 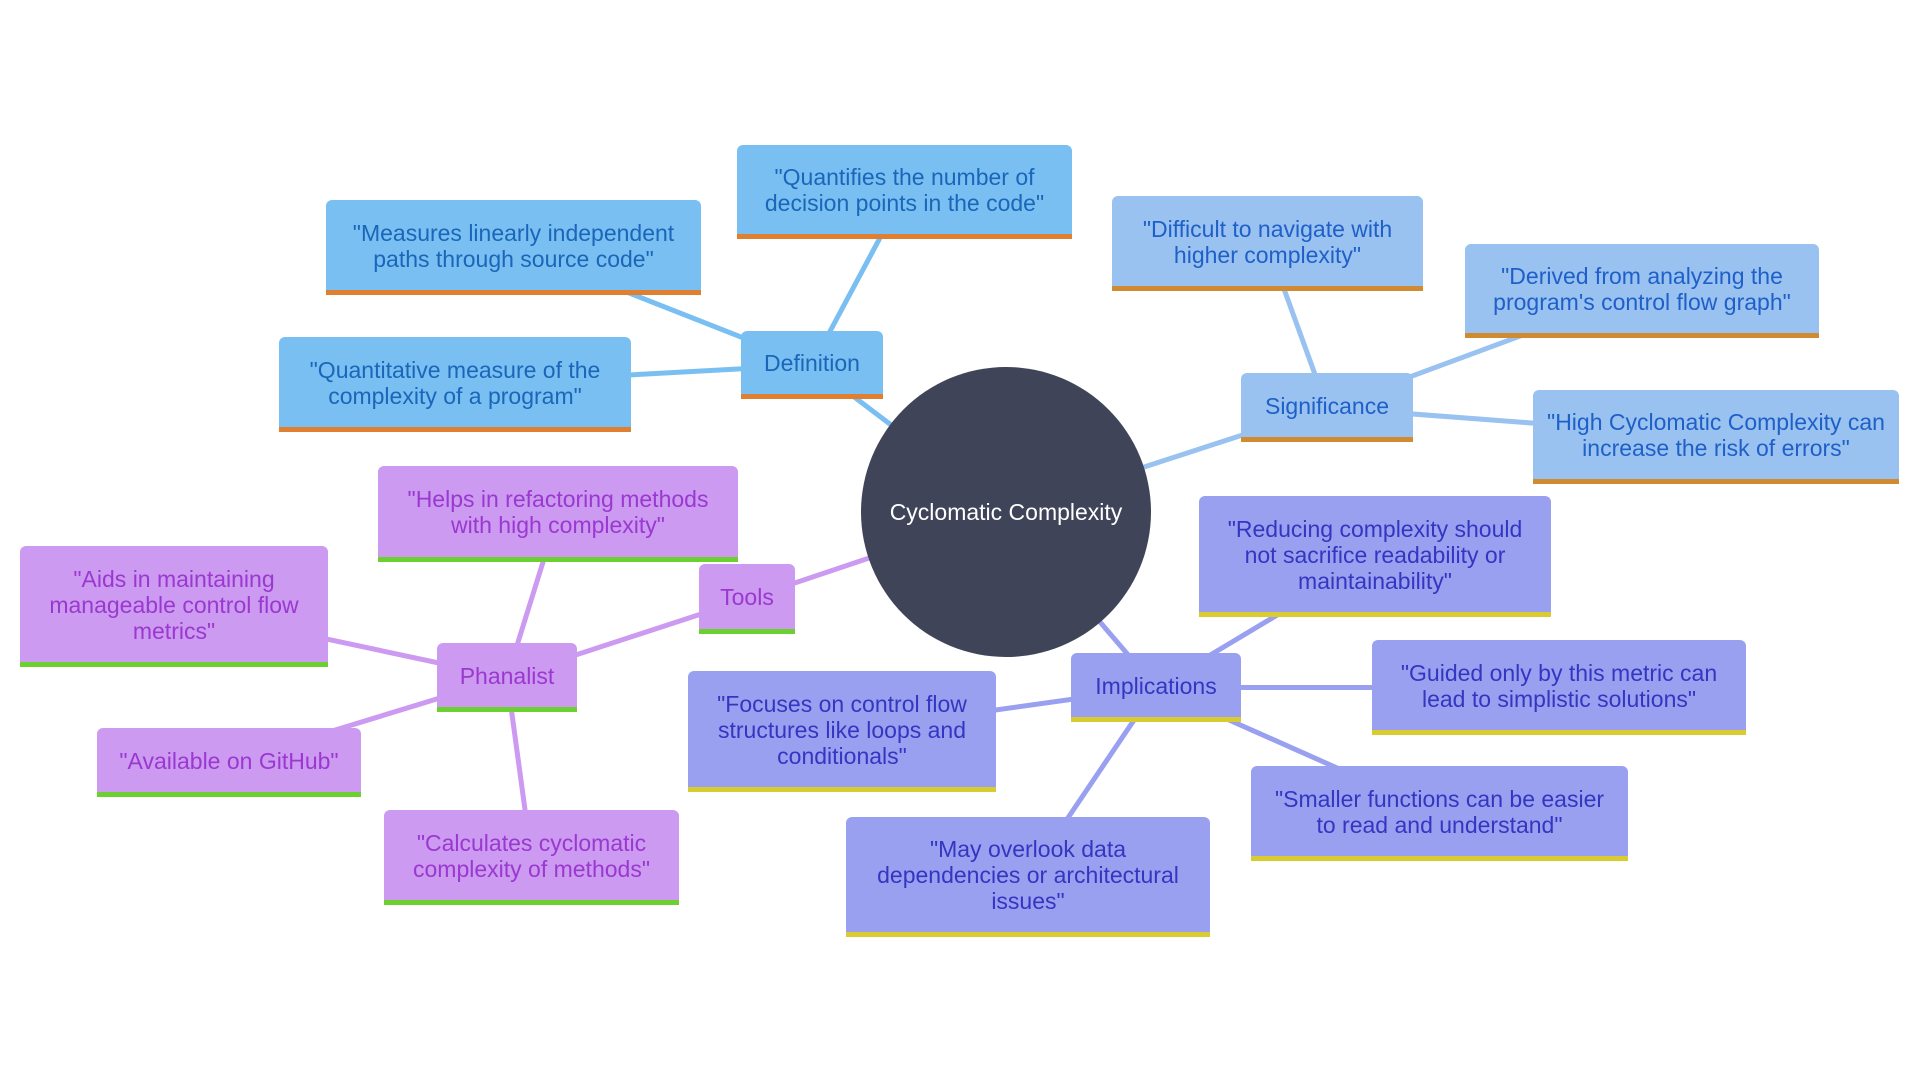 I want to click on branch-node-implications: Implications, so click(x=1156, y=687).